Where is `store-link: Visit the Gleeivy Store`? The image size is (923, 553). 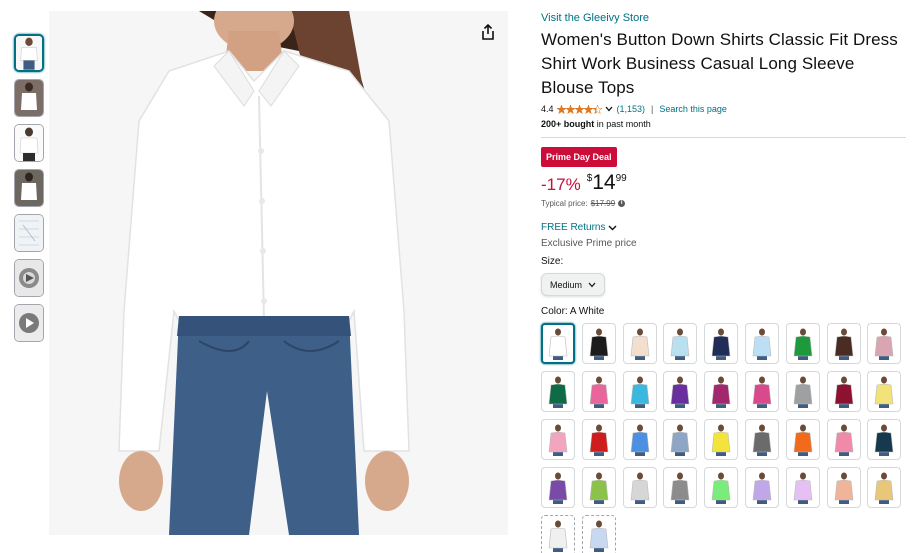
store-link: Visit the Gleeivy Store is located at coordinates (723, 18).